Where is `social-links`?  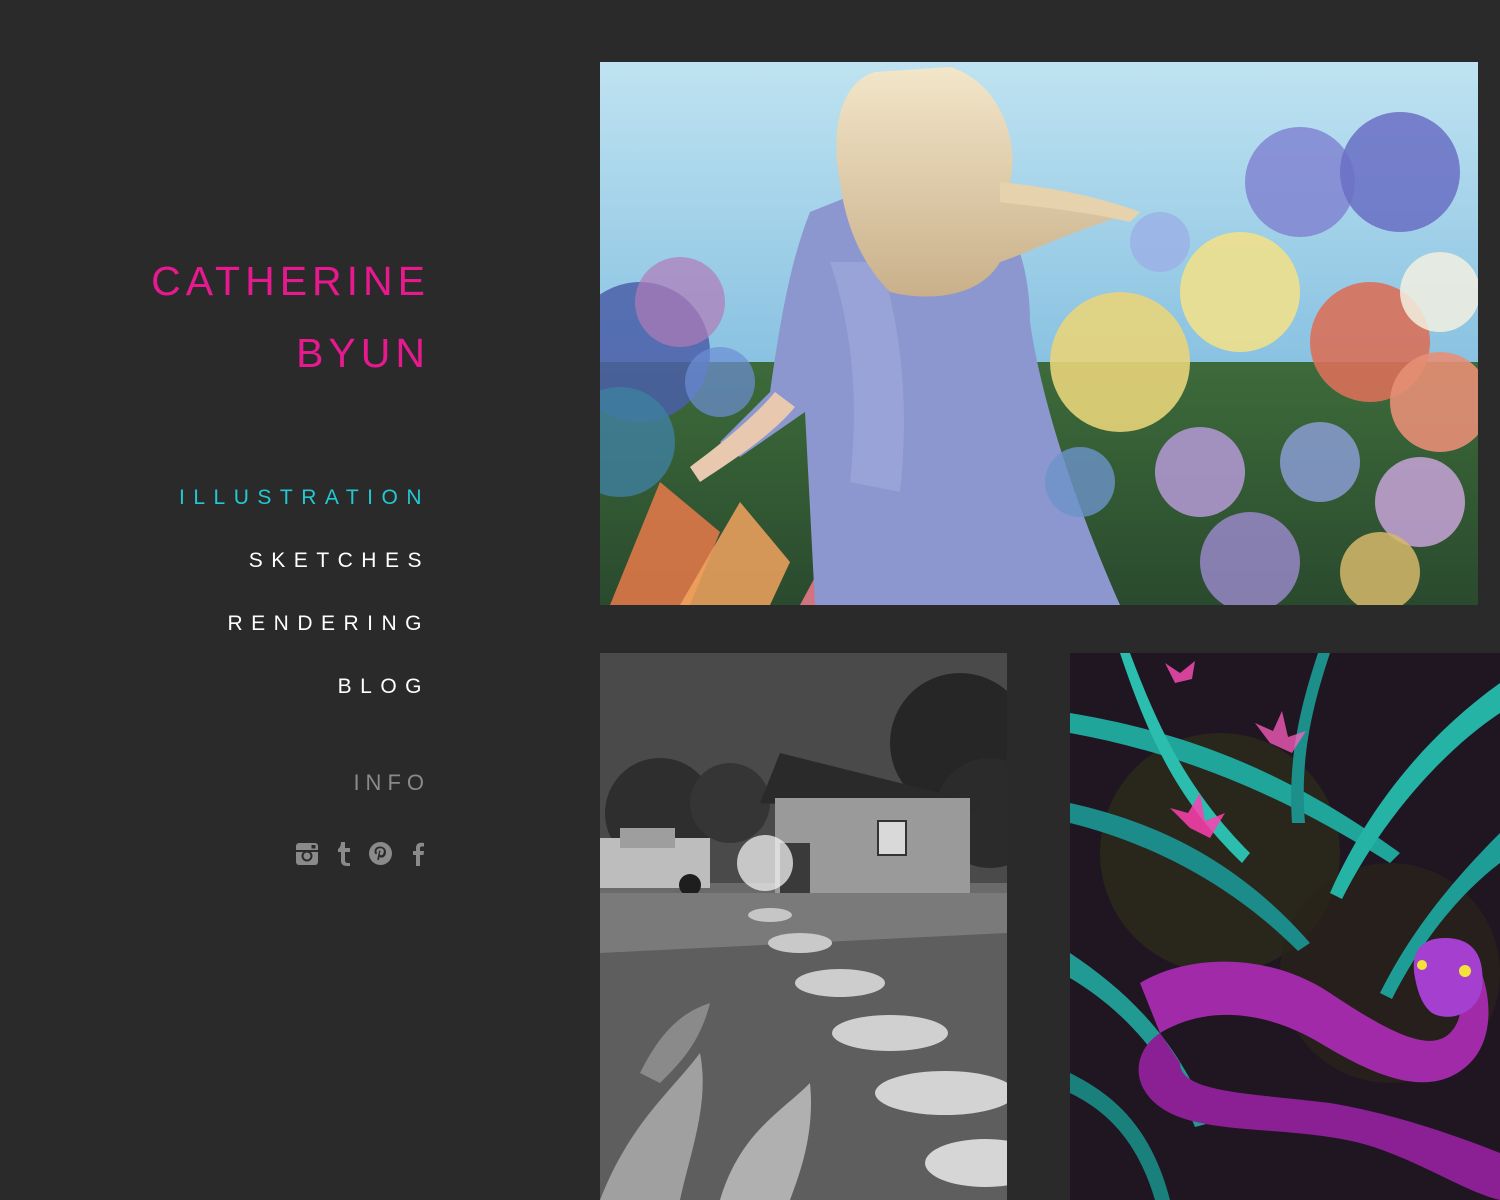
social-links is located at coordinates (362, 853).